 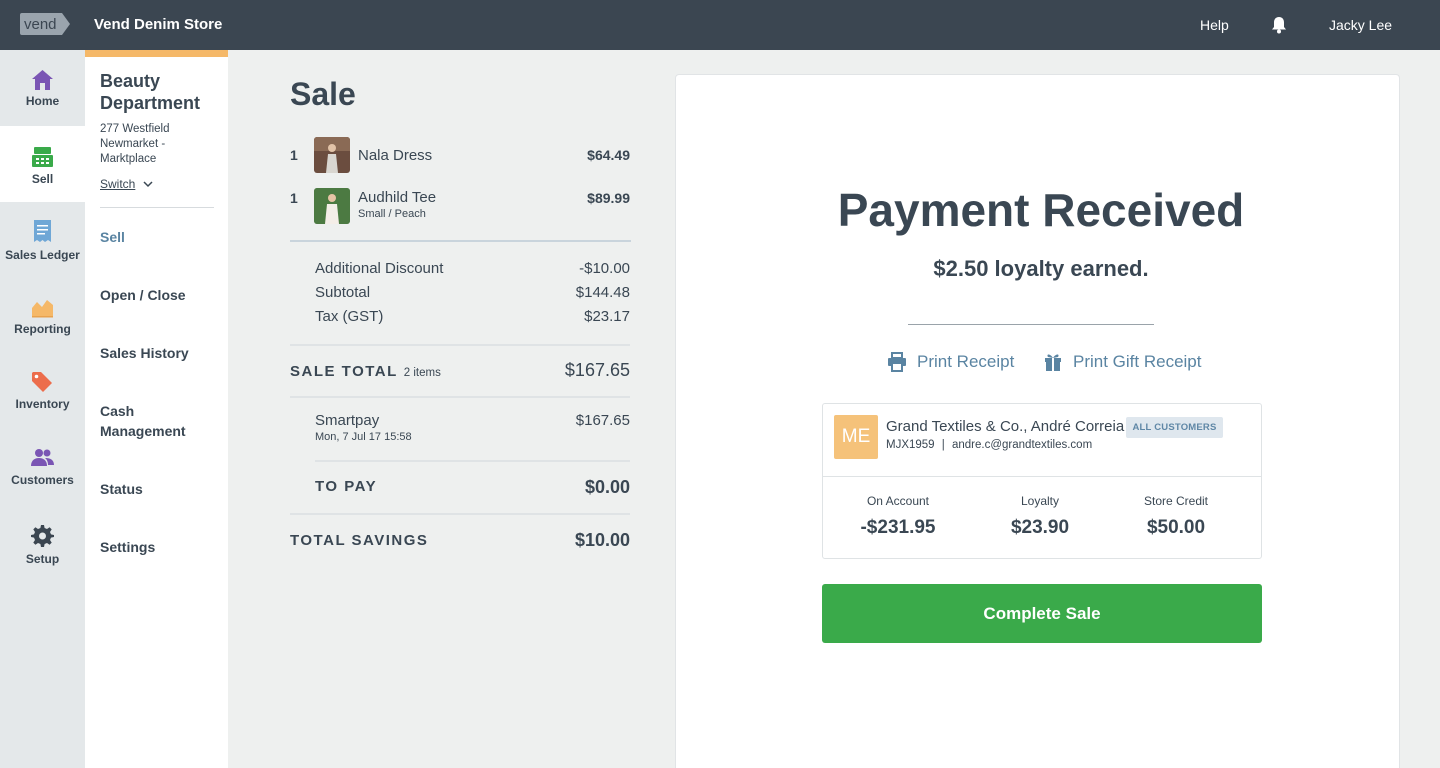 What do you see at coordinates (135, 144) in the screenshot?
I see `department-address: 277 Westfield Newmarket - Marktplace` at bounding box center [135, 144].